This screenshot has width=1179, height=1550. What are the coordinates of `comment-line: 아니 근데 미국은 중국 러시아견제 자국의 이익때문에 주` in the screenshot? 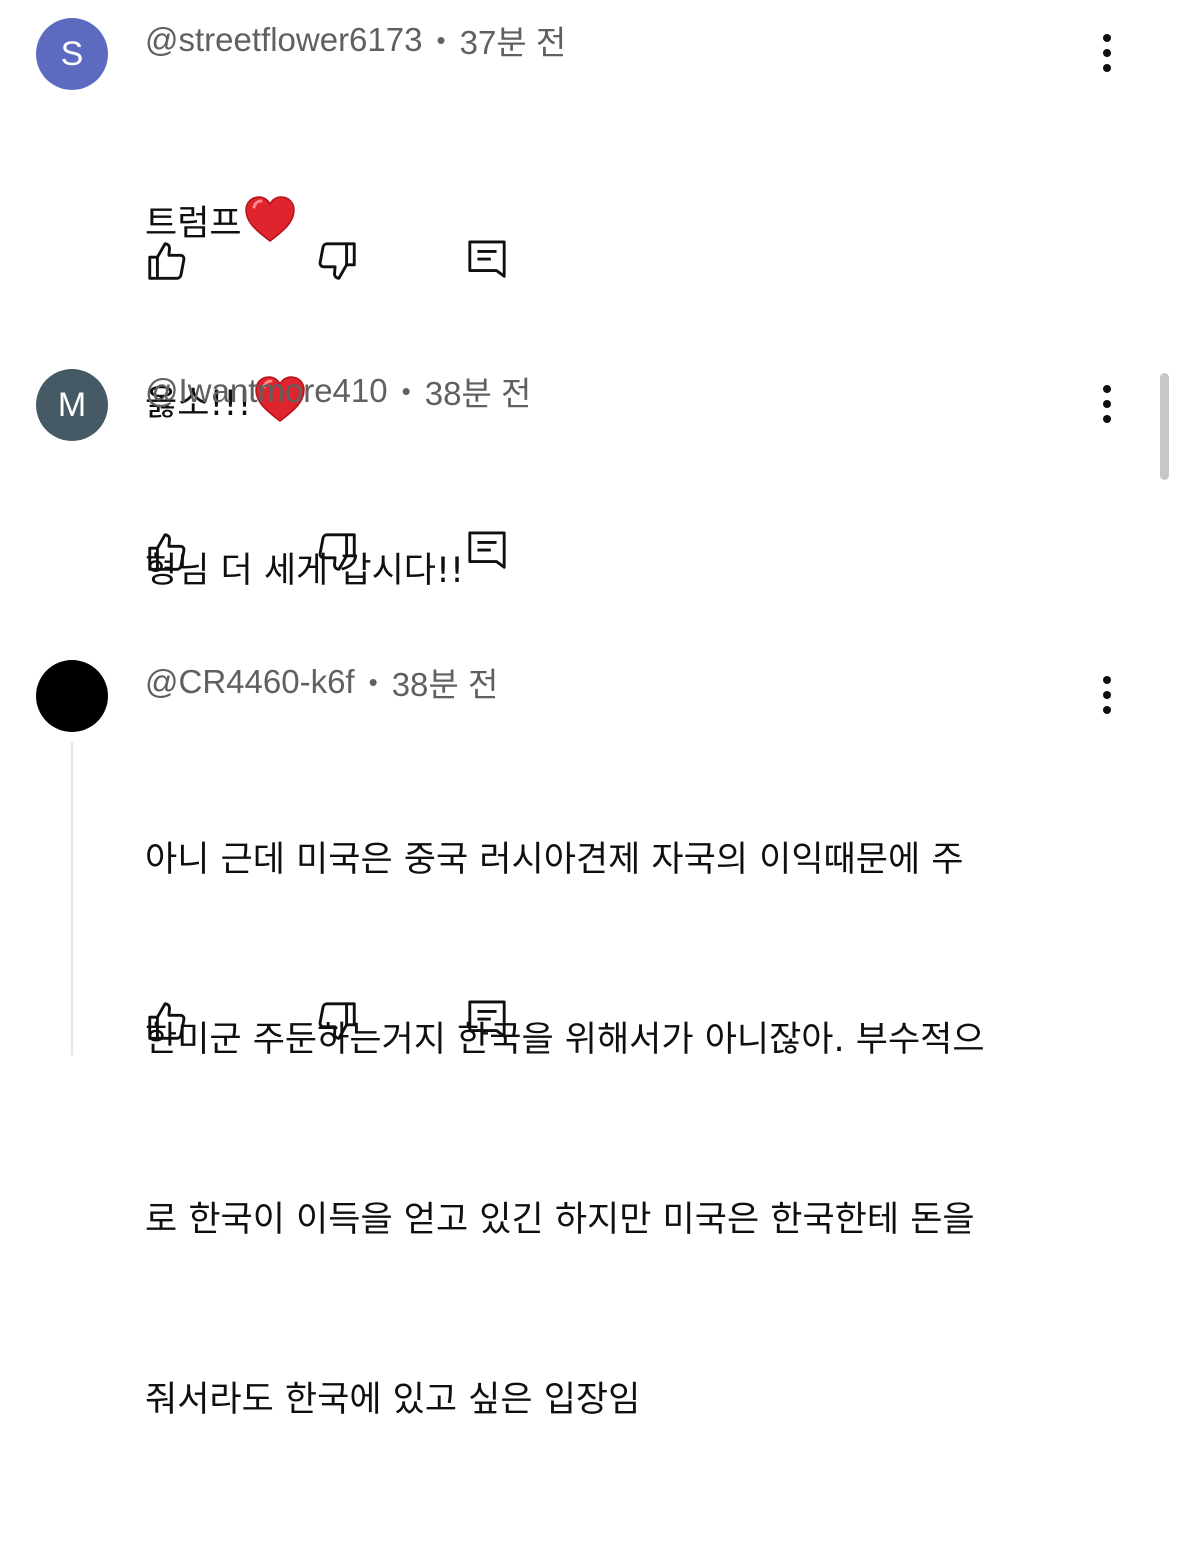 It's located at (554, 860).